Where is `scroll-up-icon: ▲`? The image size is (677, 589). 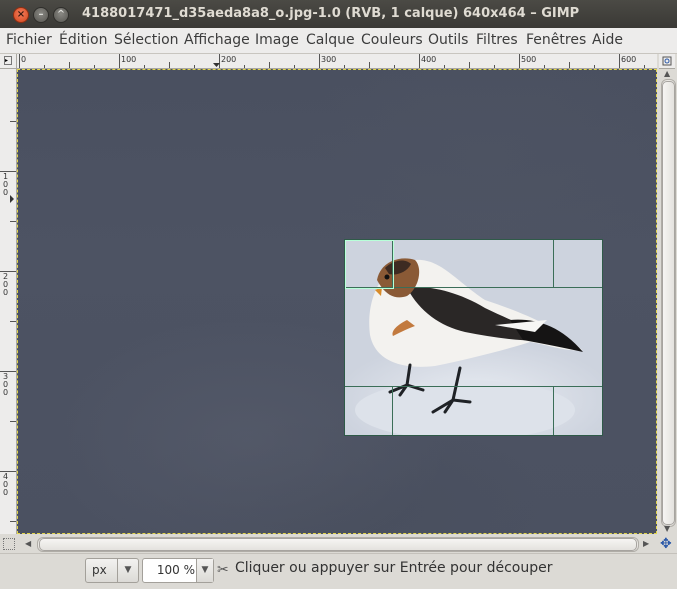
scroll-up-icon: ▲ is located at coordinates (667, 73).